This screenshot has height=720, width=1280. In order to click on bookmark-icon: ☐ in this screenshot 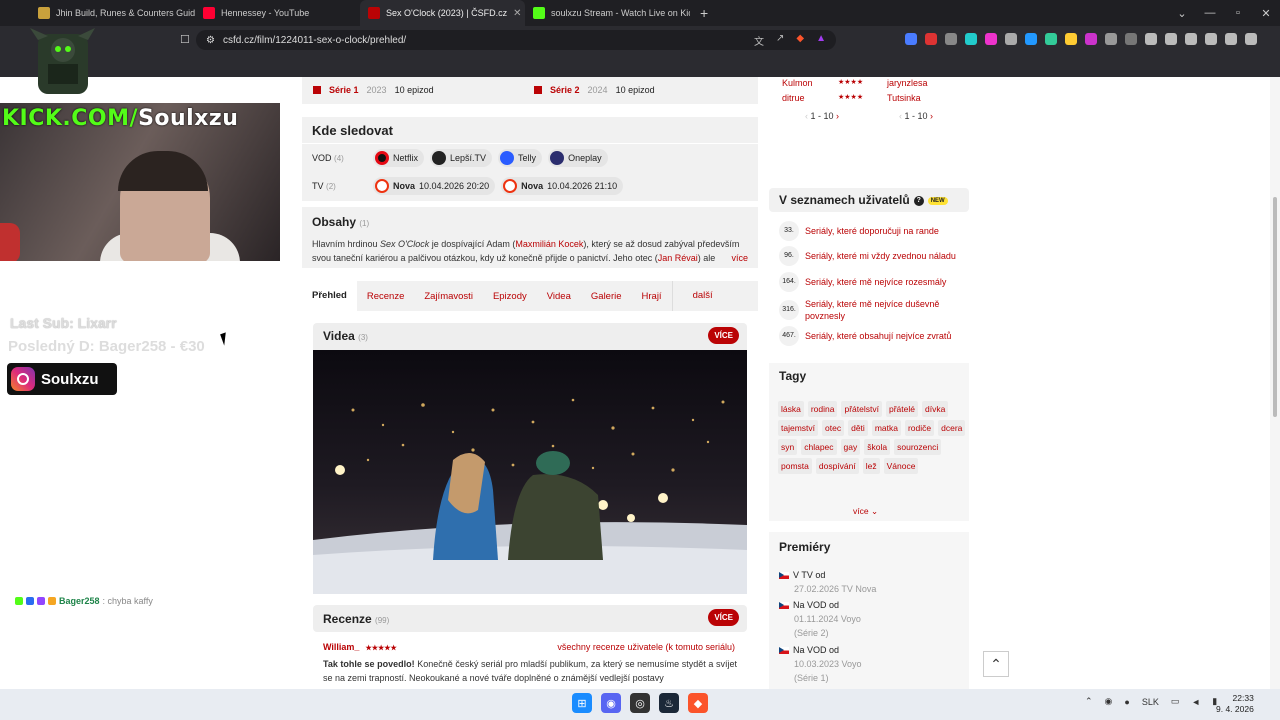, I will do `click(185, 39)`.